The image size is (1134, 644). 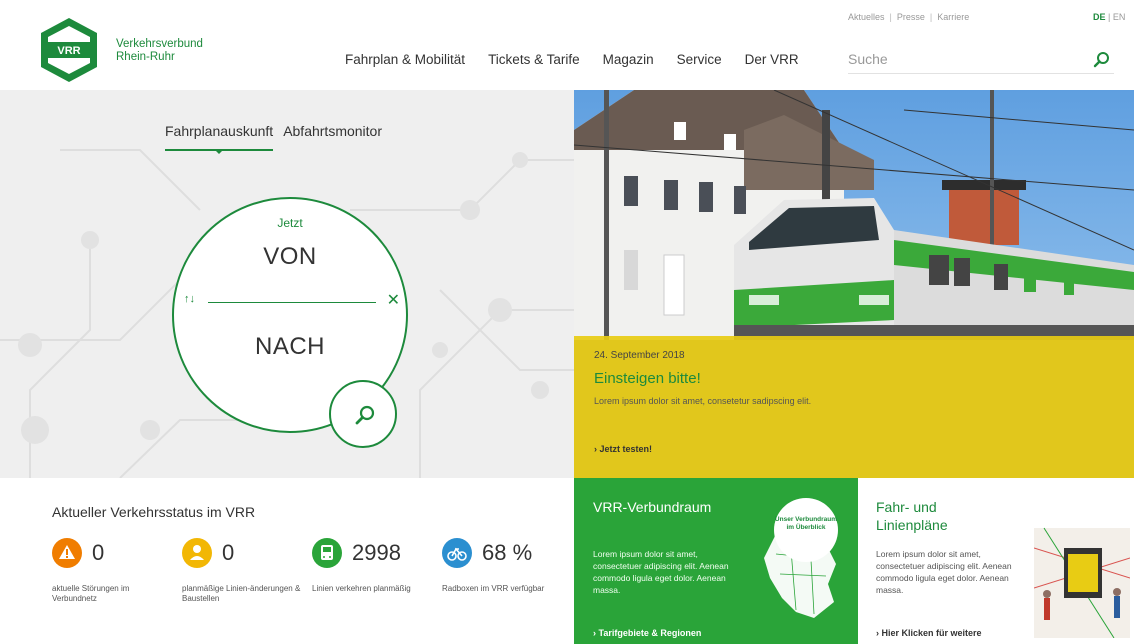 What do you see at coordinates (278, 138) in the screenshot?
I see `planner-tabs: Fahrplanauskunft Abfahrtsmonitor` at bounding box center [278, 138].